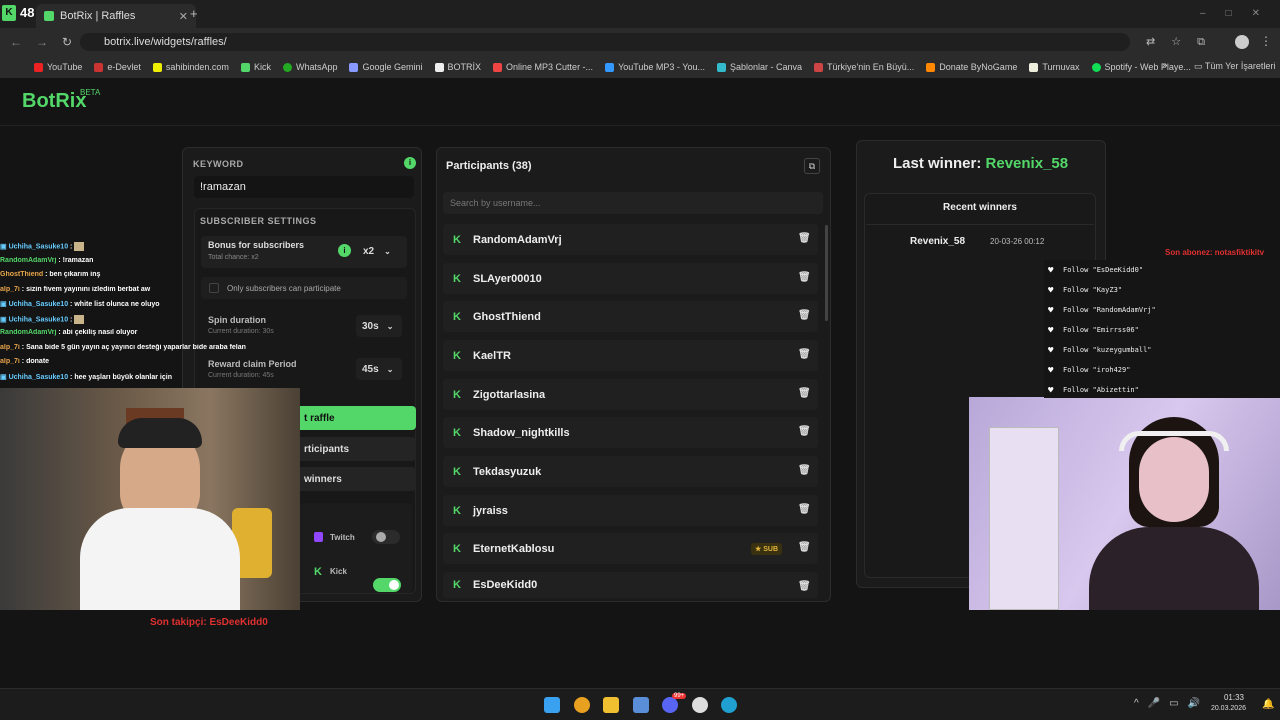 This screenshot has width=1280, height=720. I want to click on botrix-favicon-icon, so click(49, 16).